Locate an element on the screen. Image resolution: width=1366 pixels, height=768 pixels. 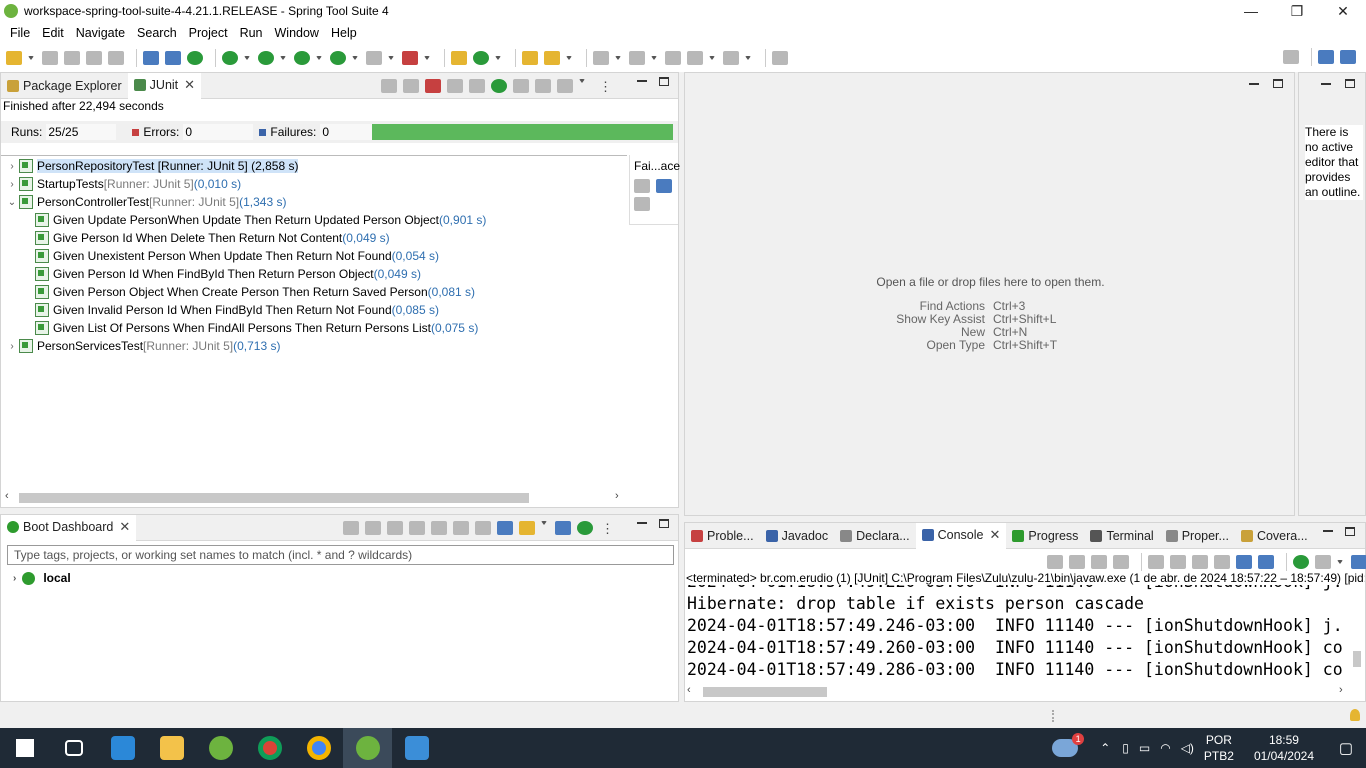
spring-tool-suite-active-icon is located at coordinates (367, 748).